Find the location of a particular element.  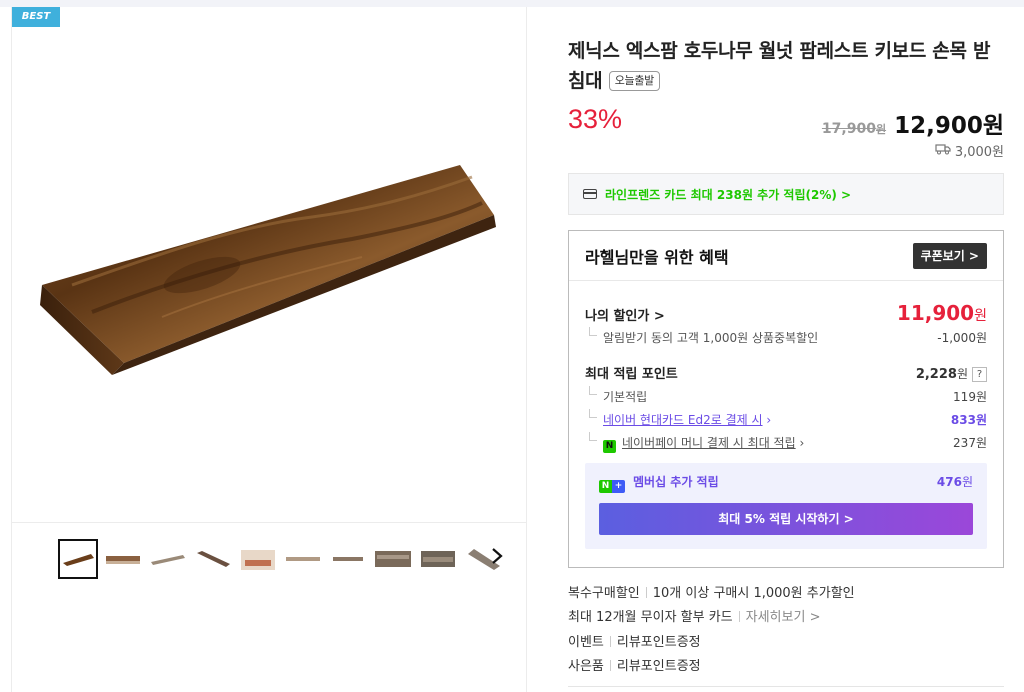

original-price-unit: 원 is located at coordinates (881, 129).